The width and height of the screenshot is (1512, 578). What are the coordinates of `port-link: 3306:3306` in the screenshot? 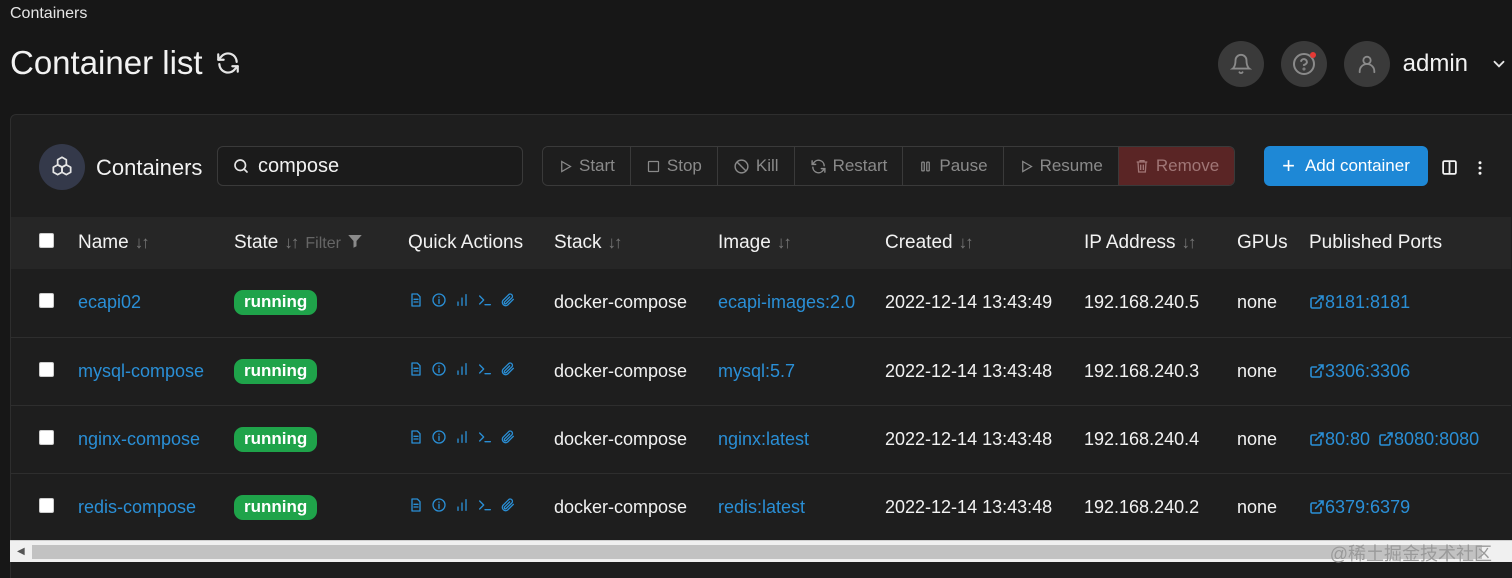 It's located at (1359, 371).